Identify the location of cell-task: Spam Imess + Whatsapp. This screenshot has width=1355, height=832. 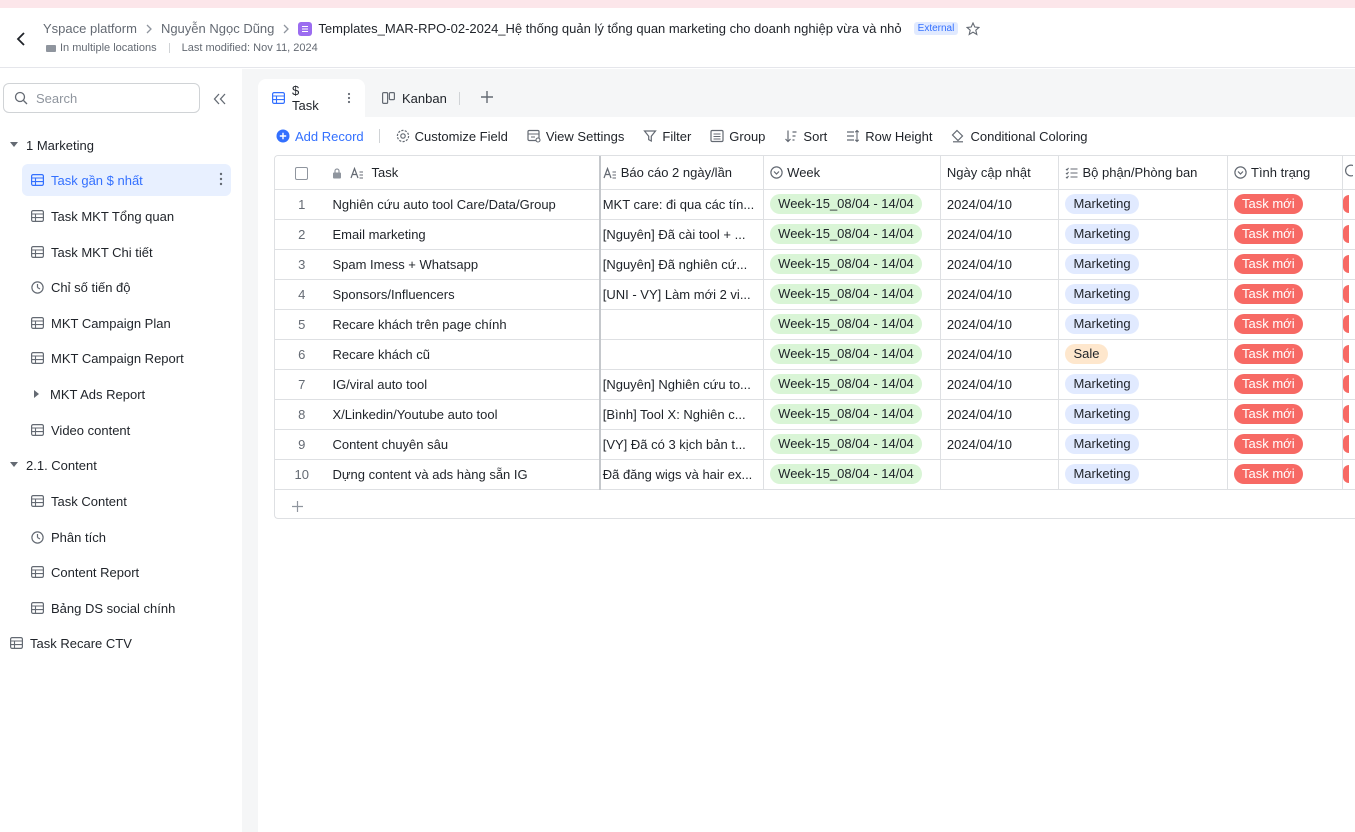
(464, 264).